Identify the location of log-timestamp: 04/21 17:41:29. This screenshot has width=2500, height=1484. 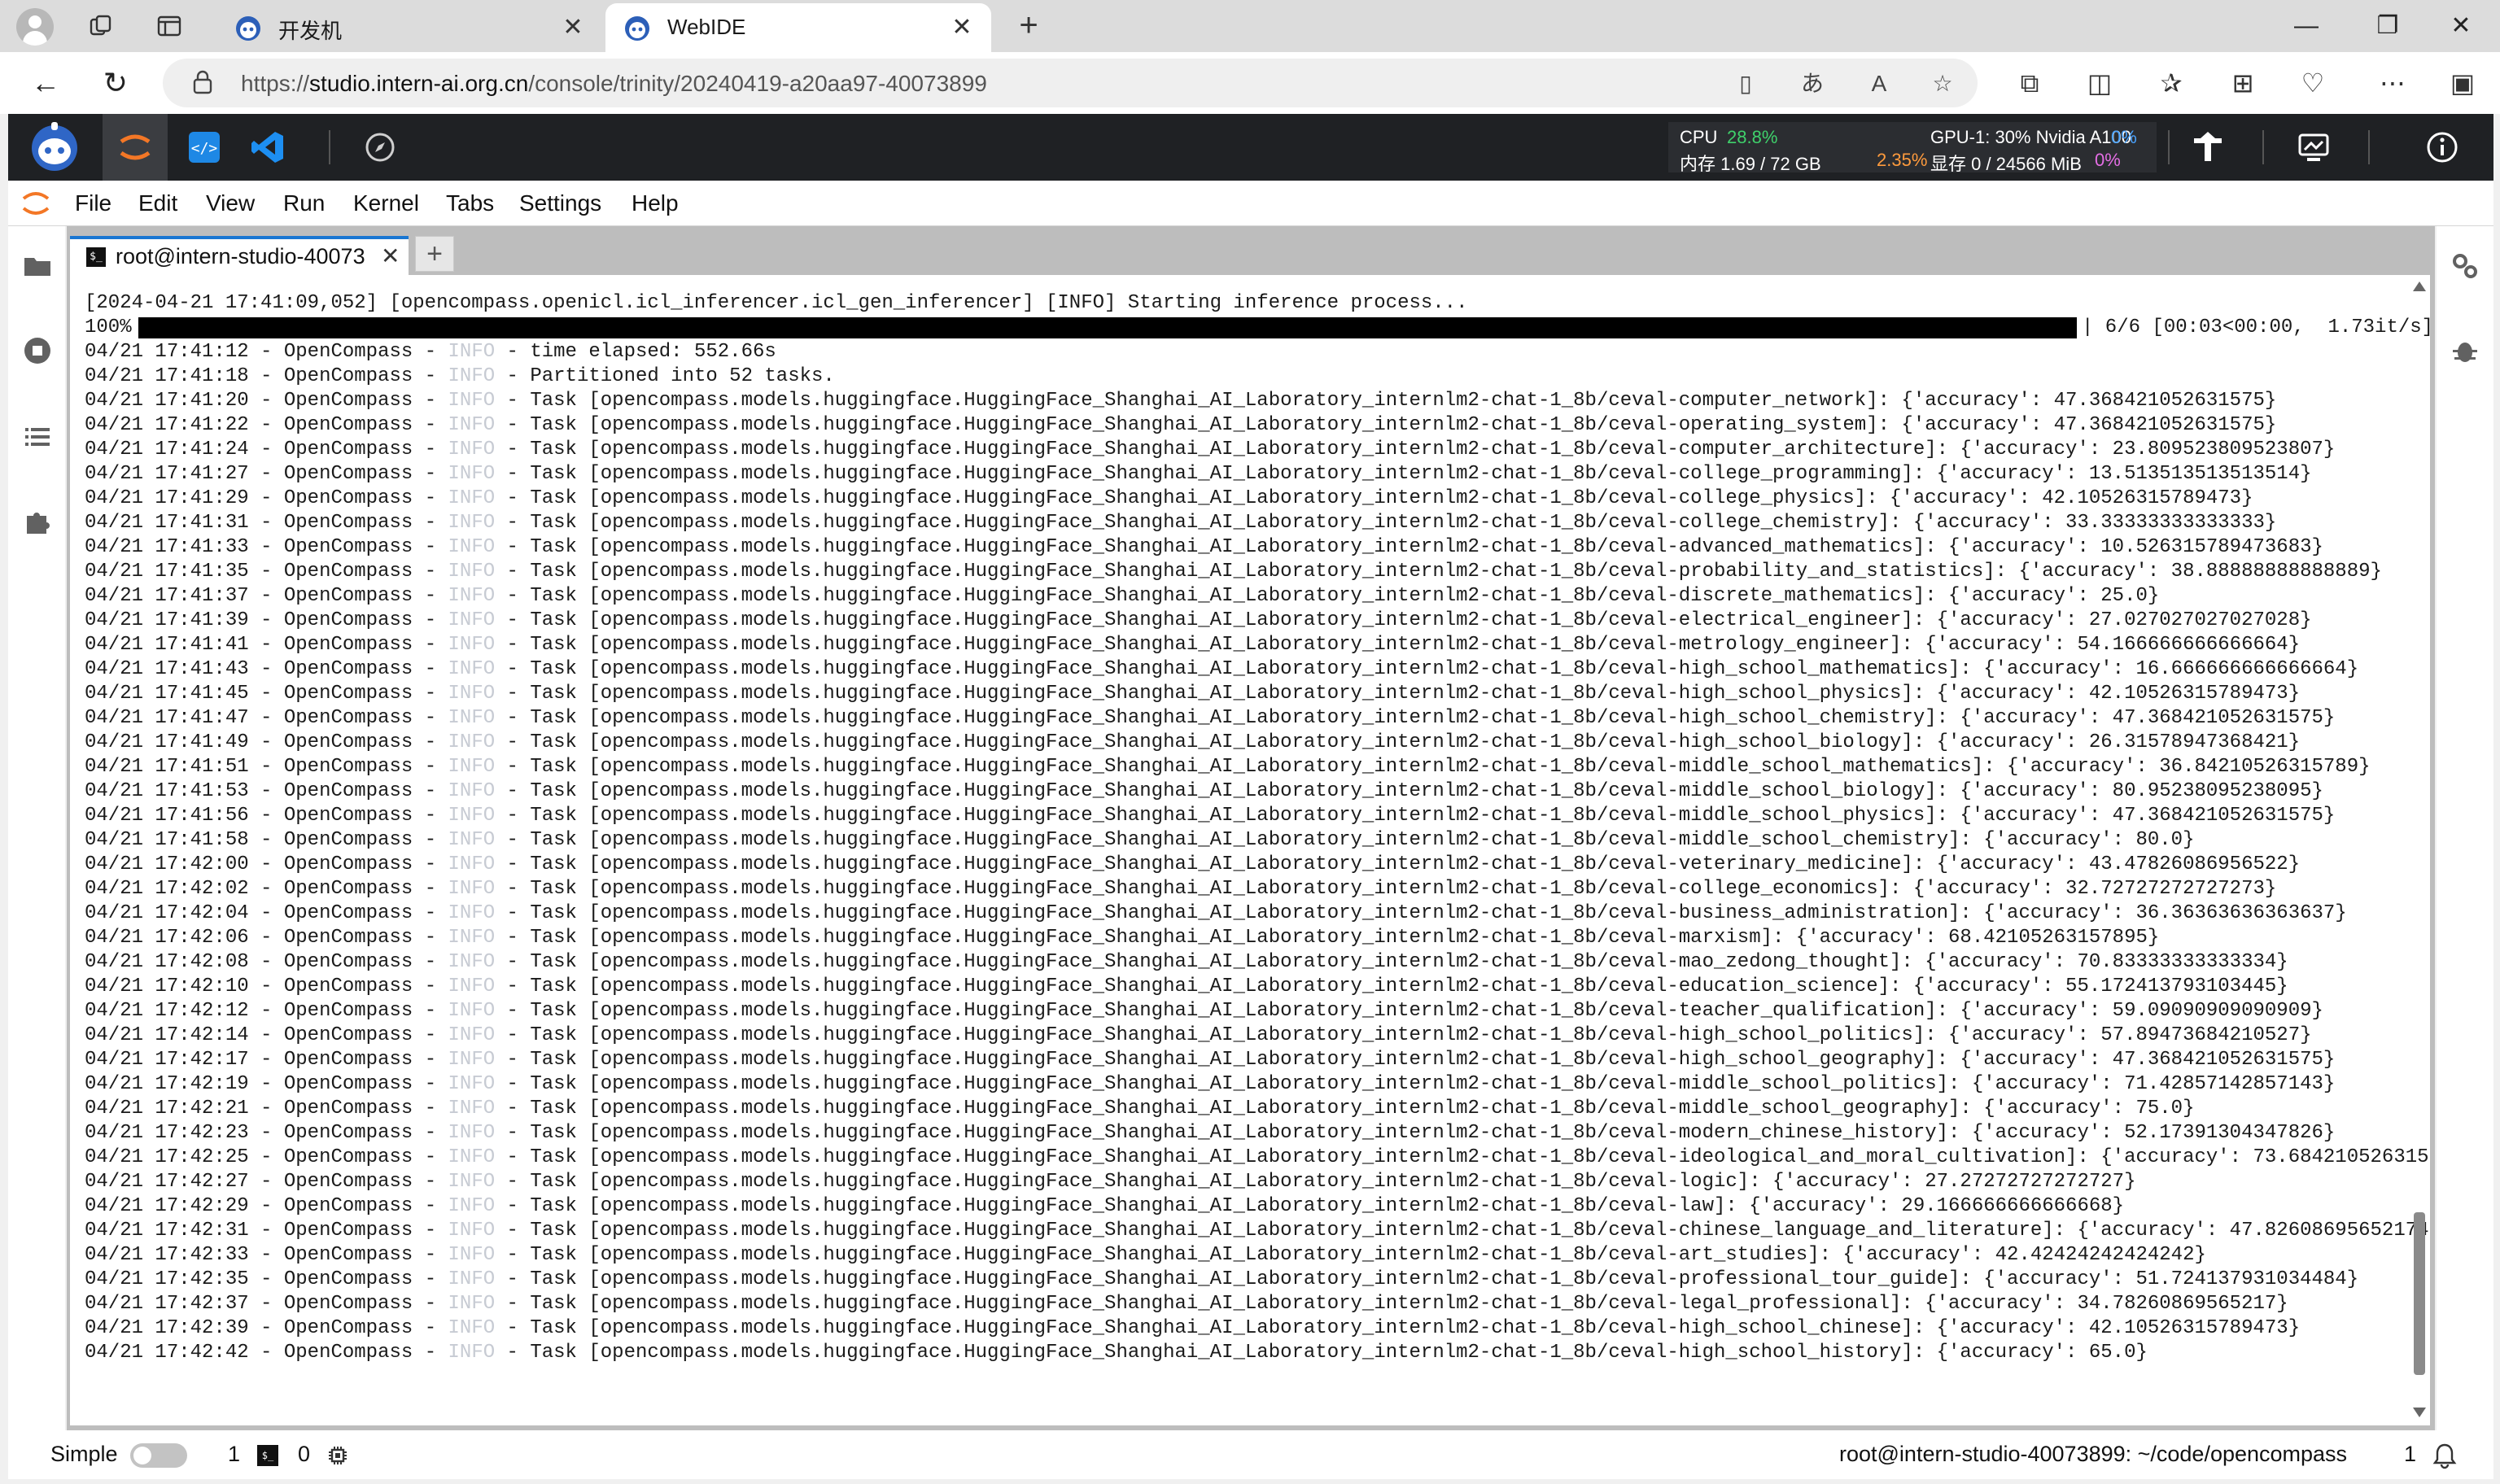
(167, 498).